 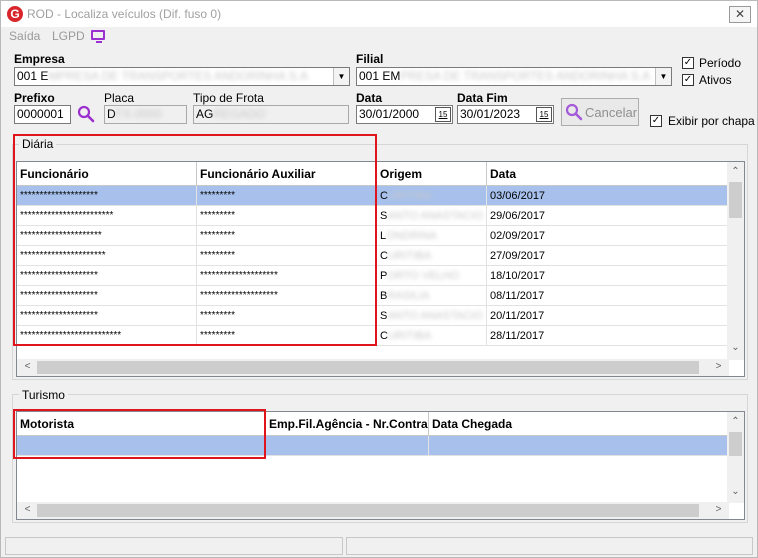 I want to click on monitor-icon, so click(x=98, y=36).